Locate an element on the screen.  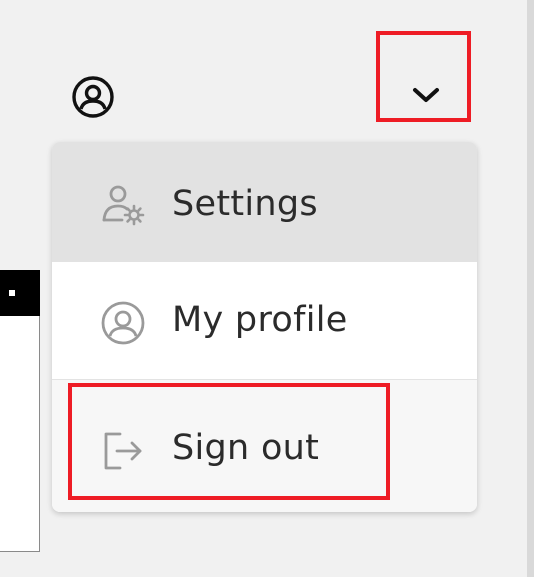
account-dropdown-toggle is located at coordinates (423, 76).